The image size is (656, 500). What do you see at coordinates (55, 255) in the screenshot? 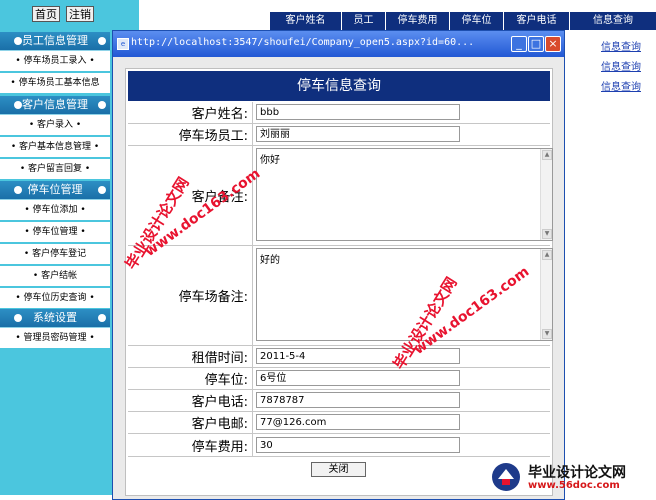
I see `menu-item-parking-register: • 客户停车登记` at bounding box center [55, 255].